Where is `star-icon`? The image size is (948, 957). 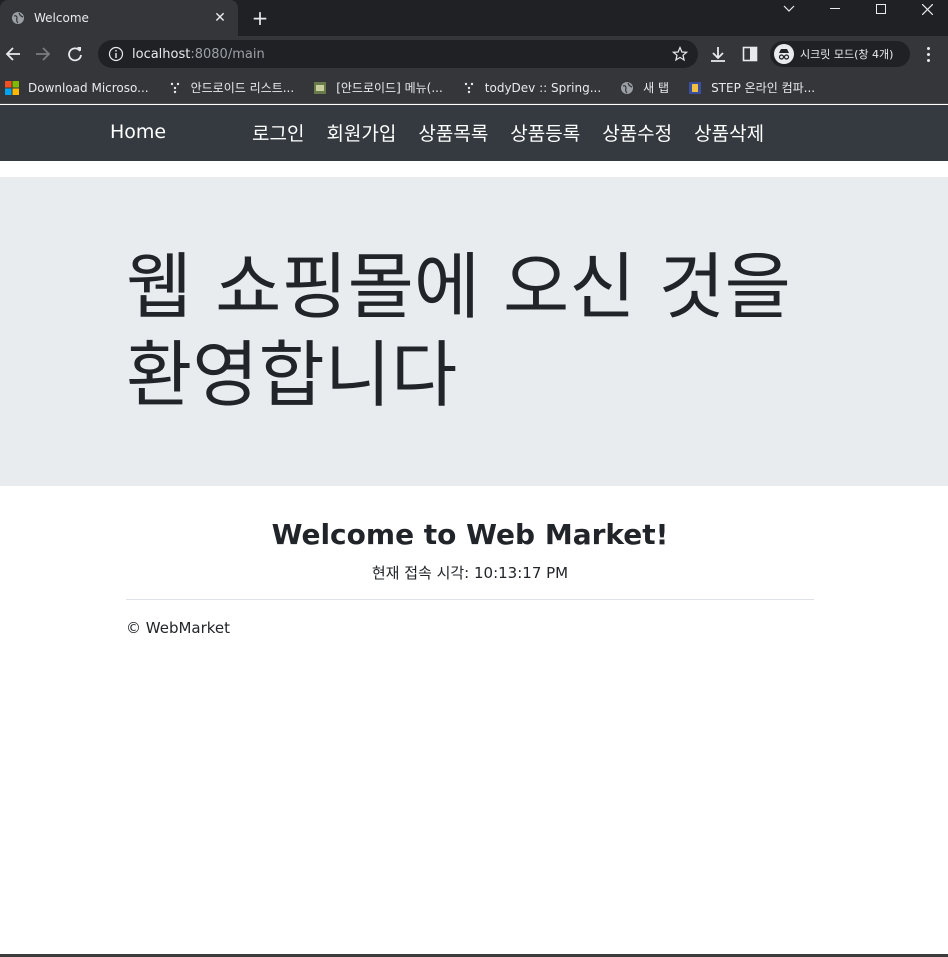
star-icon is located at coordinates (680, 53).